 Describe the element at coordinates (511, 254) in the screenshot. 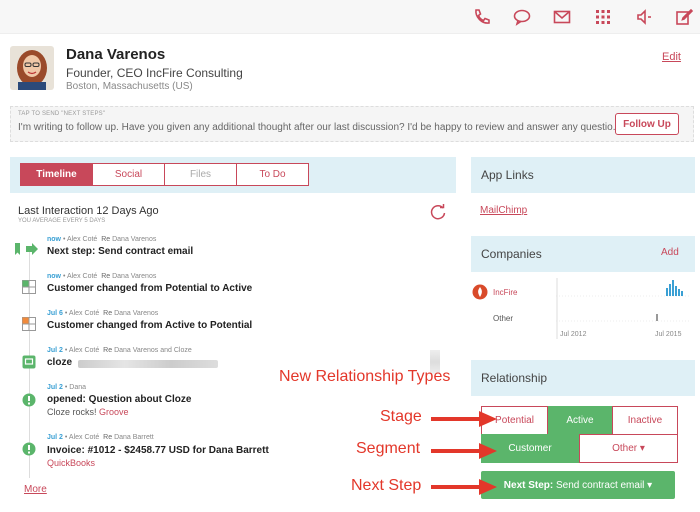

I see `companies-heading: Companies` at that location.